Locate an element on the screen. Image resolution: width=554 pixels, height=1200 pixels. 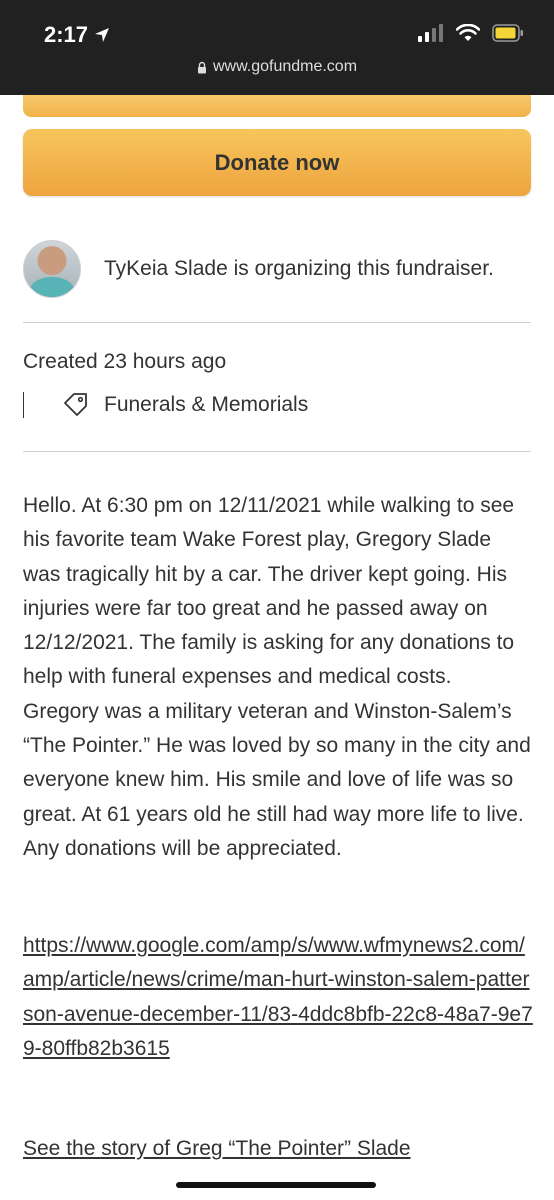
status-icons is located at coordinates (471, 33).